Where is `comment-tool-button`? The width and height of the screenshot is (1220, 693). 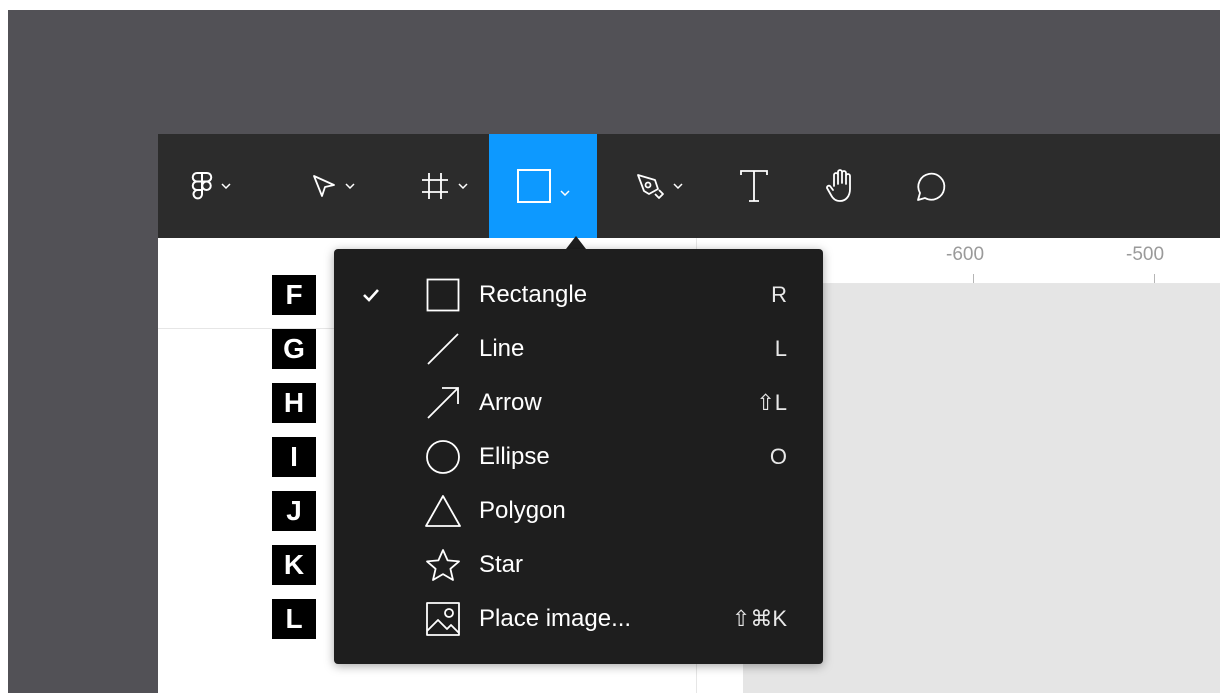 comment-tool-button is located at coordinates (931, 186).